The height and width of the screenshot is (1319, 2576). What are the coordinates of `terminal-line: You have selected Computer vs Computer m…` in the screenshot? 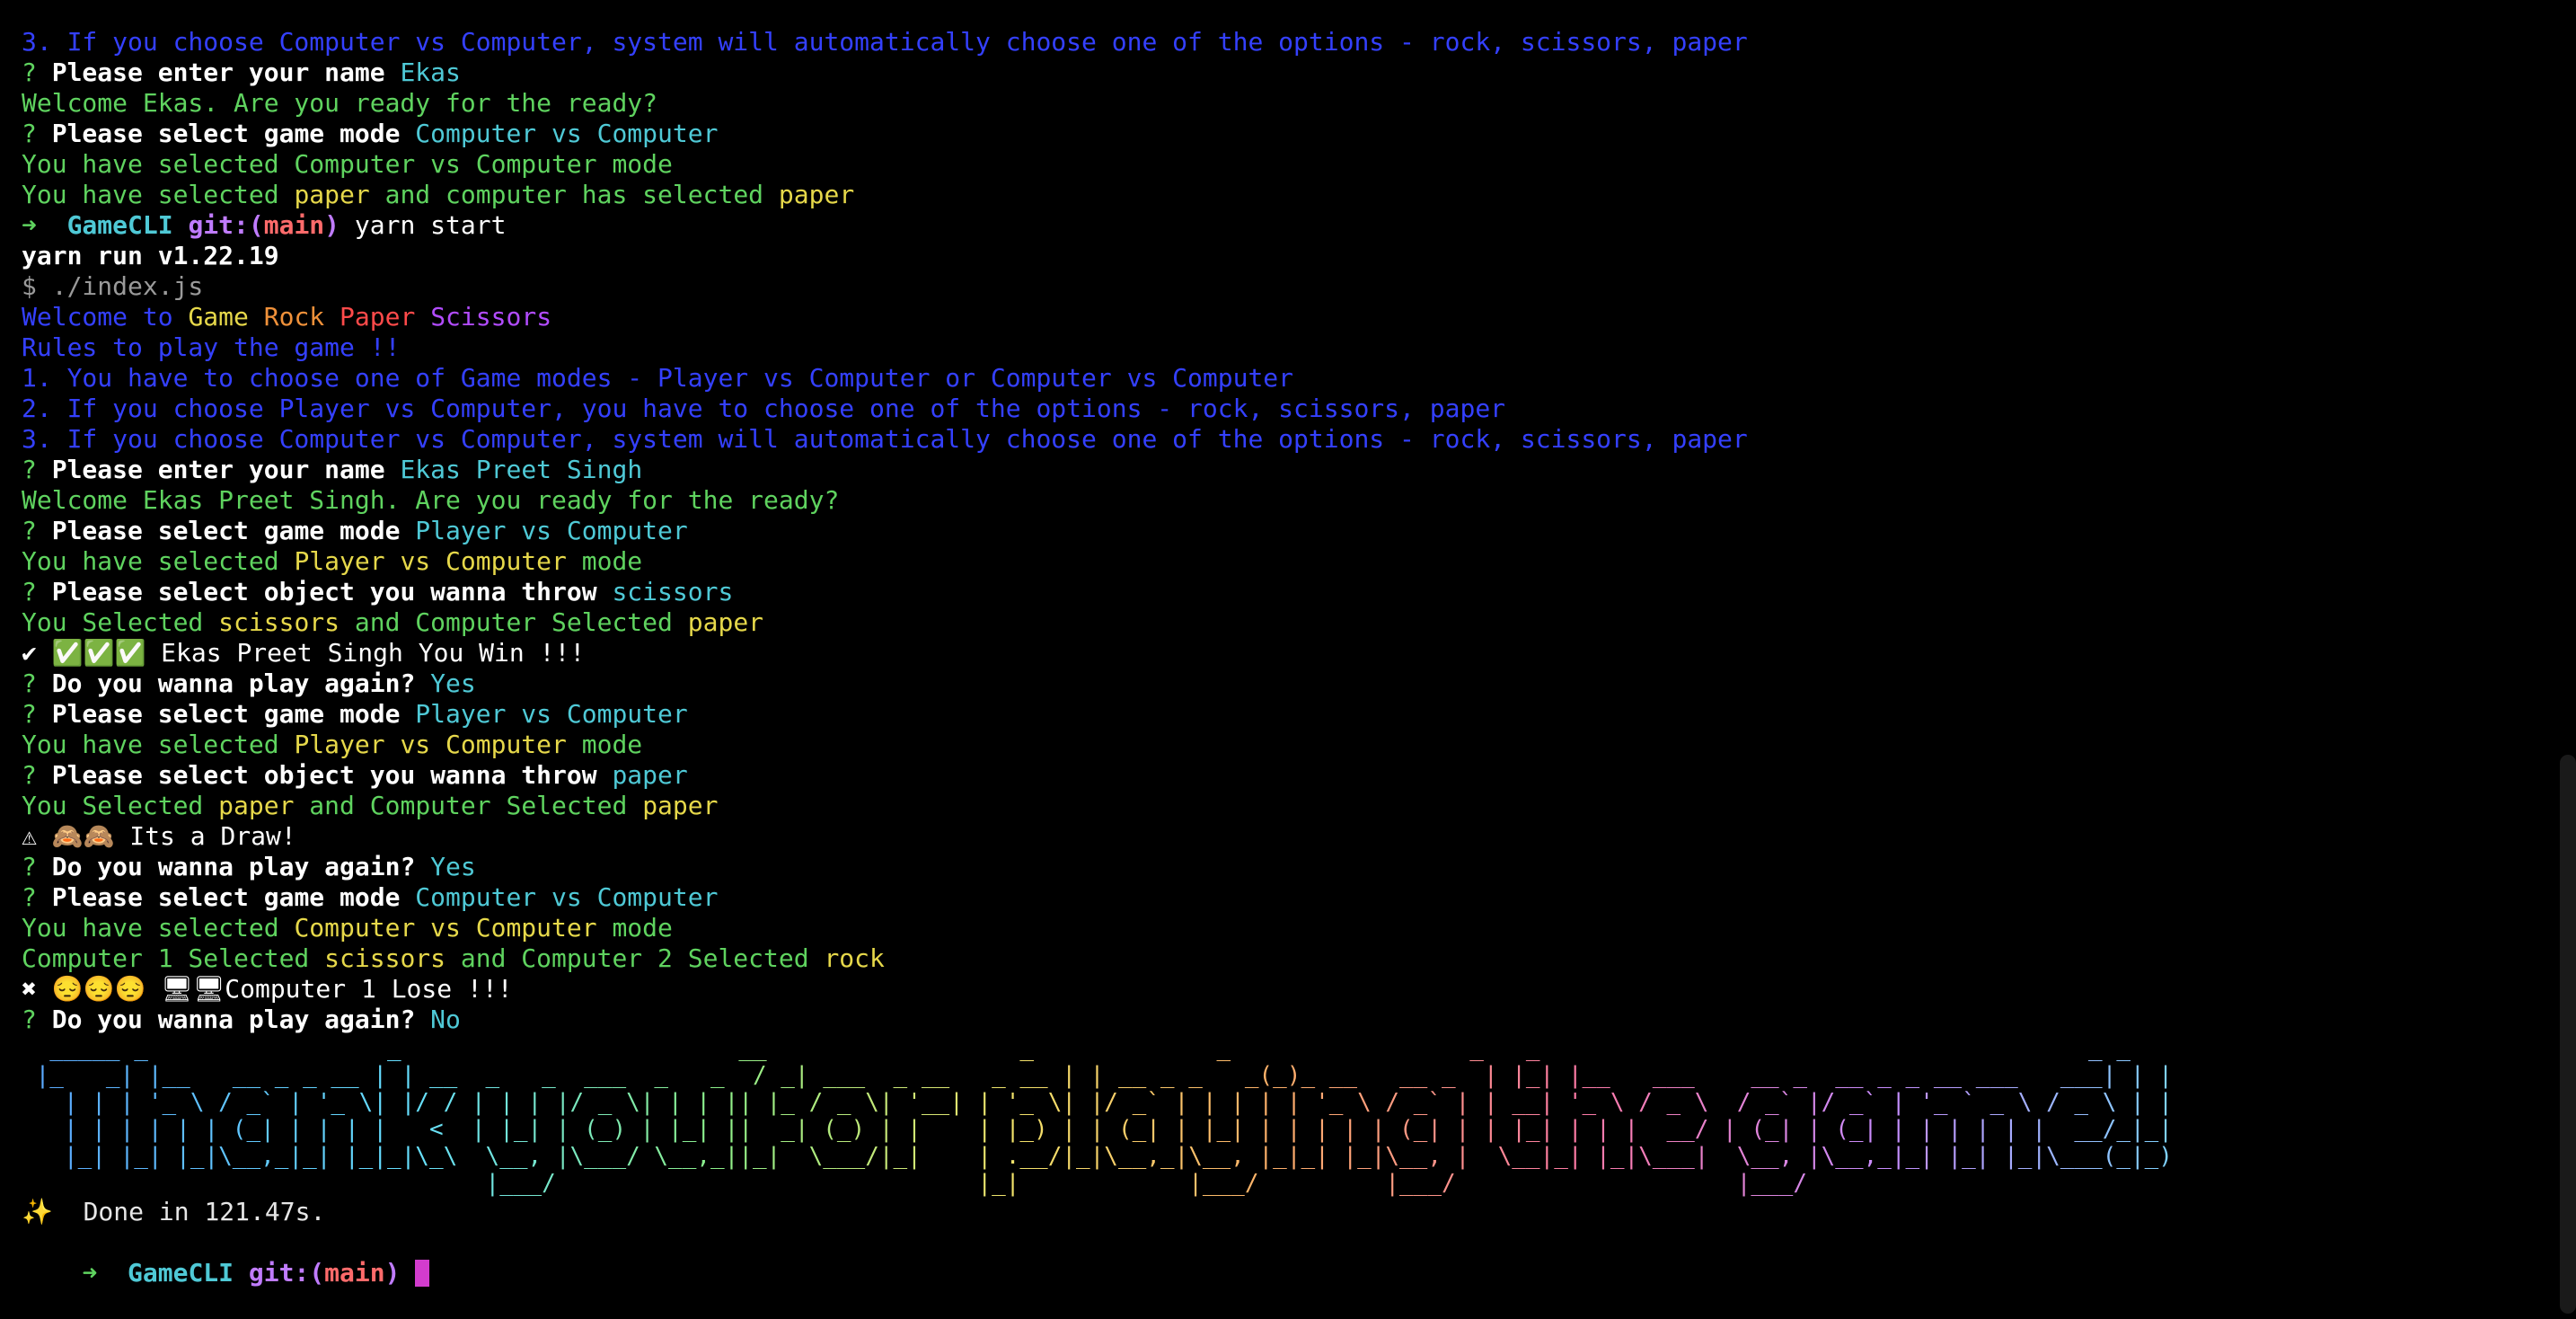 It's located at (1104, 164).